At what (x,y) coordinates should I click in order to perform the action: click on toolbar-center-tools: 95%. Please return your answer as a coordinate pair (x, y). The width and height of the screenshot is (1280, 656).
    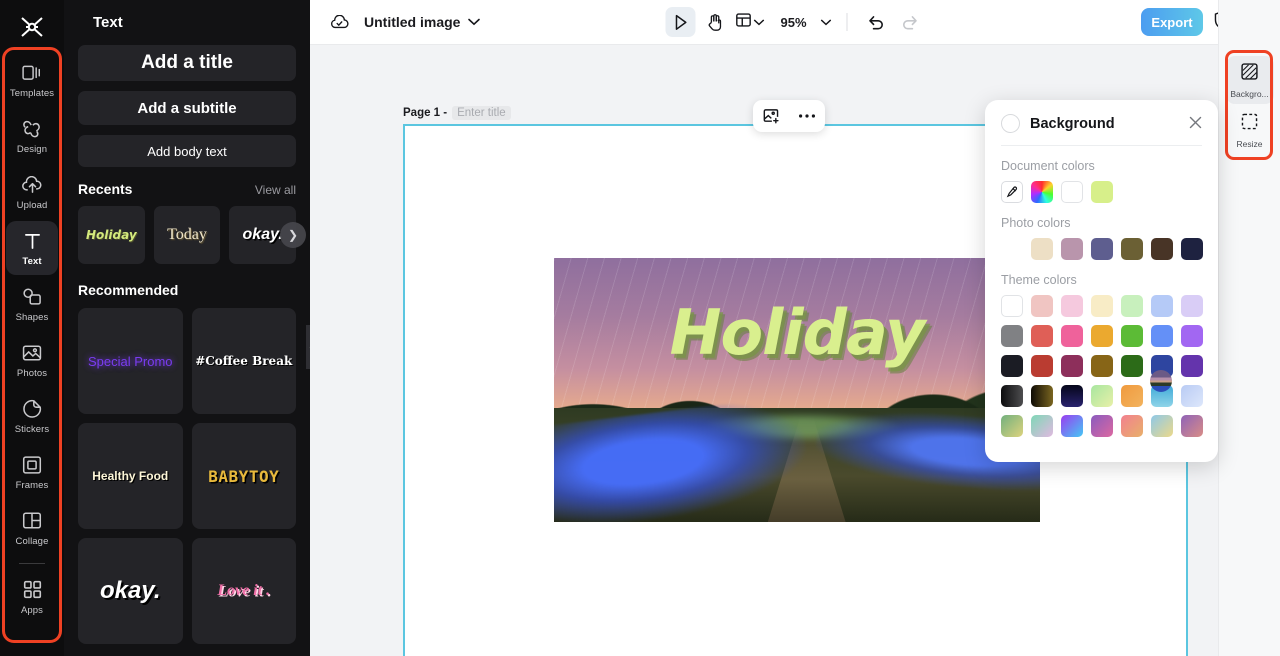
    Looking at the image, I should click on (794, 22).